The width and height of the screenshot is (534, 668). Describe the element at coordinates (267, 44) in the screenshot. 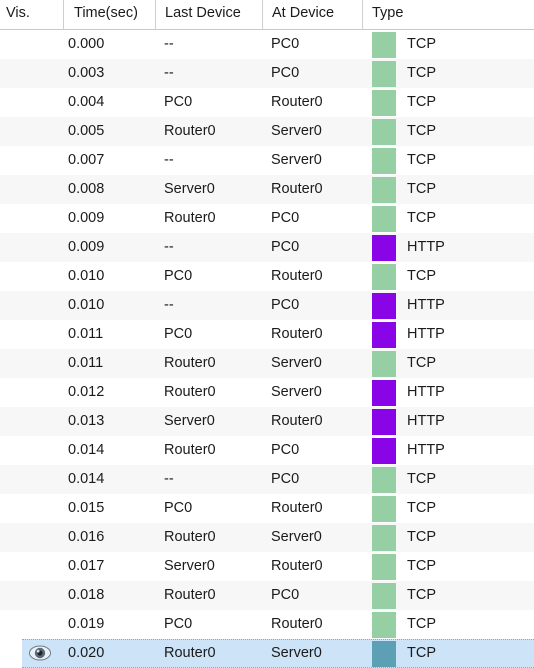

I see `table-row: 0.000 -- PC0 TCP` at that location.